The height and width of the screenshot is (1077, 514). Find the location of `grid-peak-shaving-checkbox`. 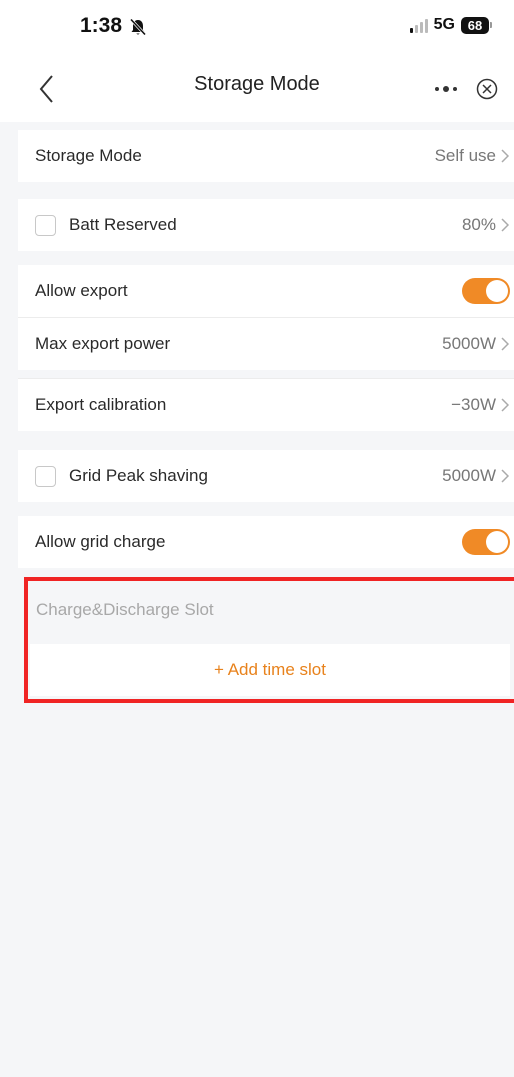

grid-peak-shaving-checkbox is located at coordinates (45, 476).